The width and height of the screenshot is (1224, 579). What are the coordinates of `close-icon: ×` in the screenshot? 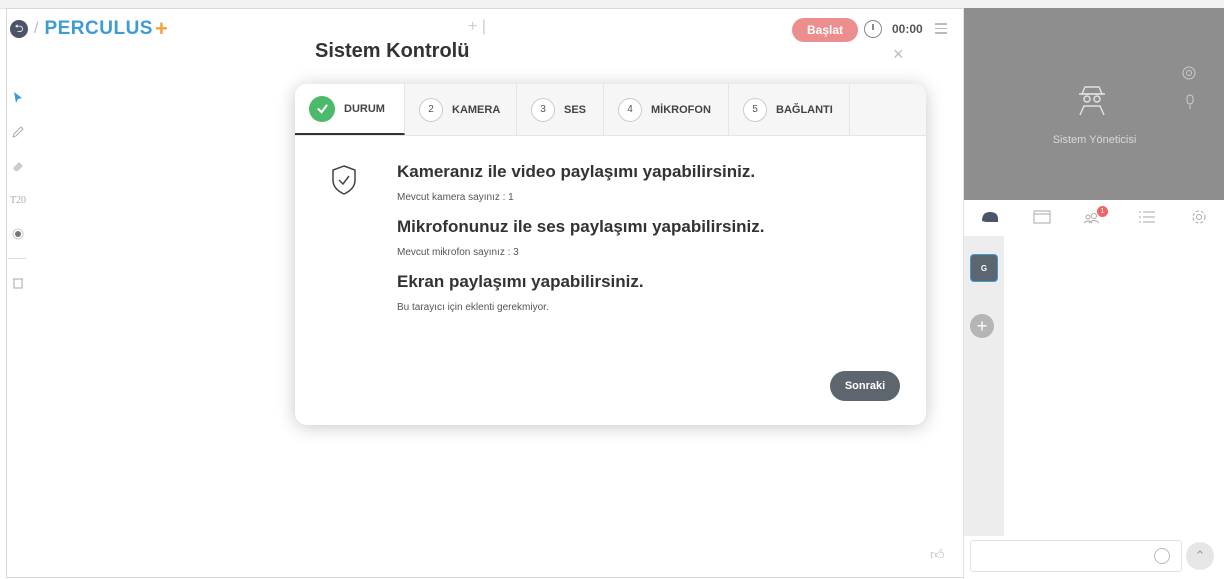 It's located at (898, 54).